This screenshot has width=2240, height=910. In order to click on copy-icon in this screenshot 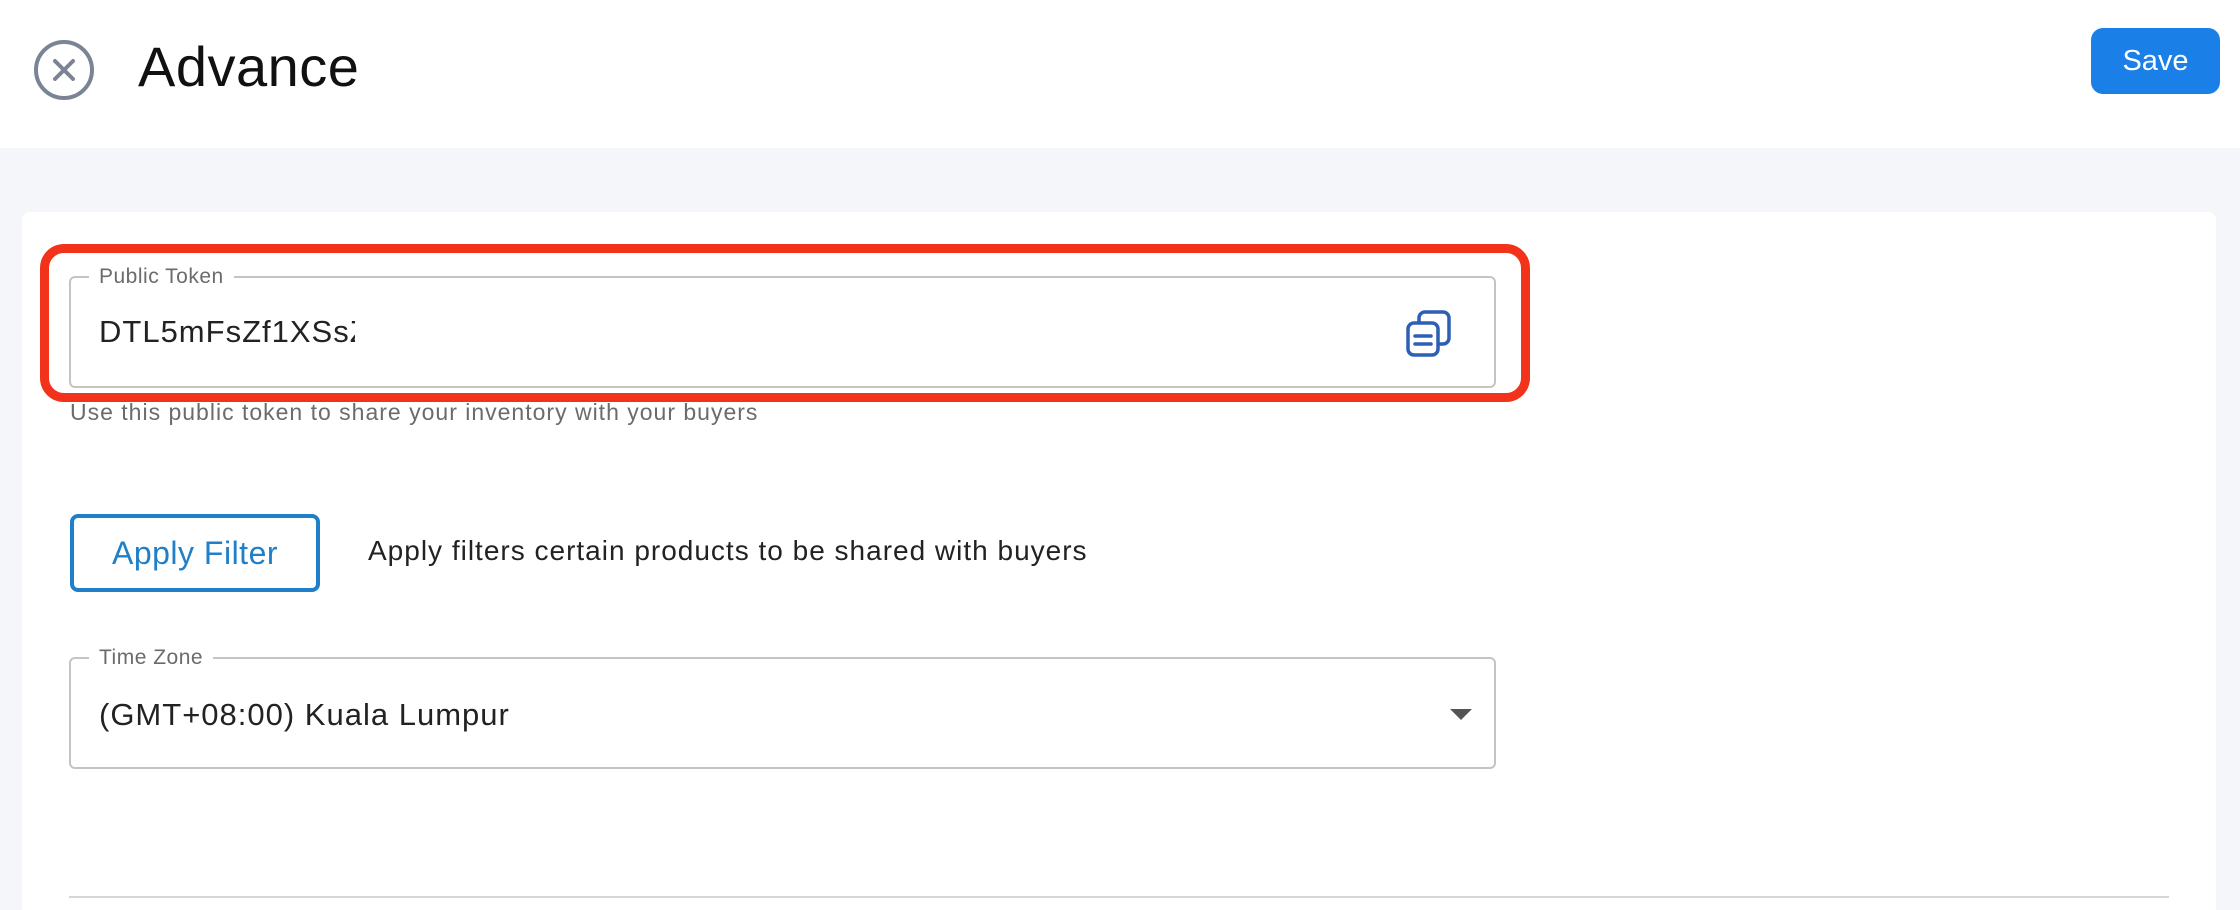, I will do `click(1428, 333)`.